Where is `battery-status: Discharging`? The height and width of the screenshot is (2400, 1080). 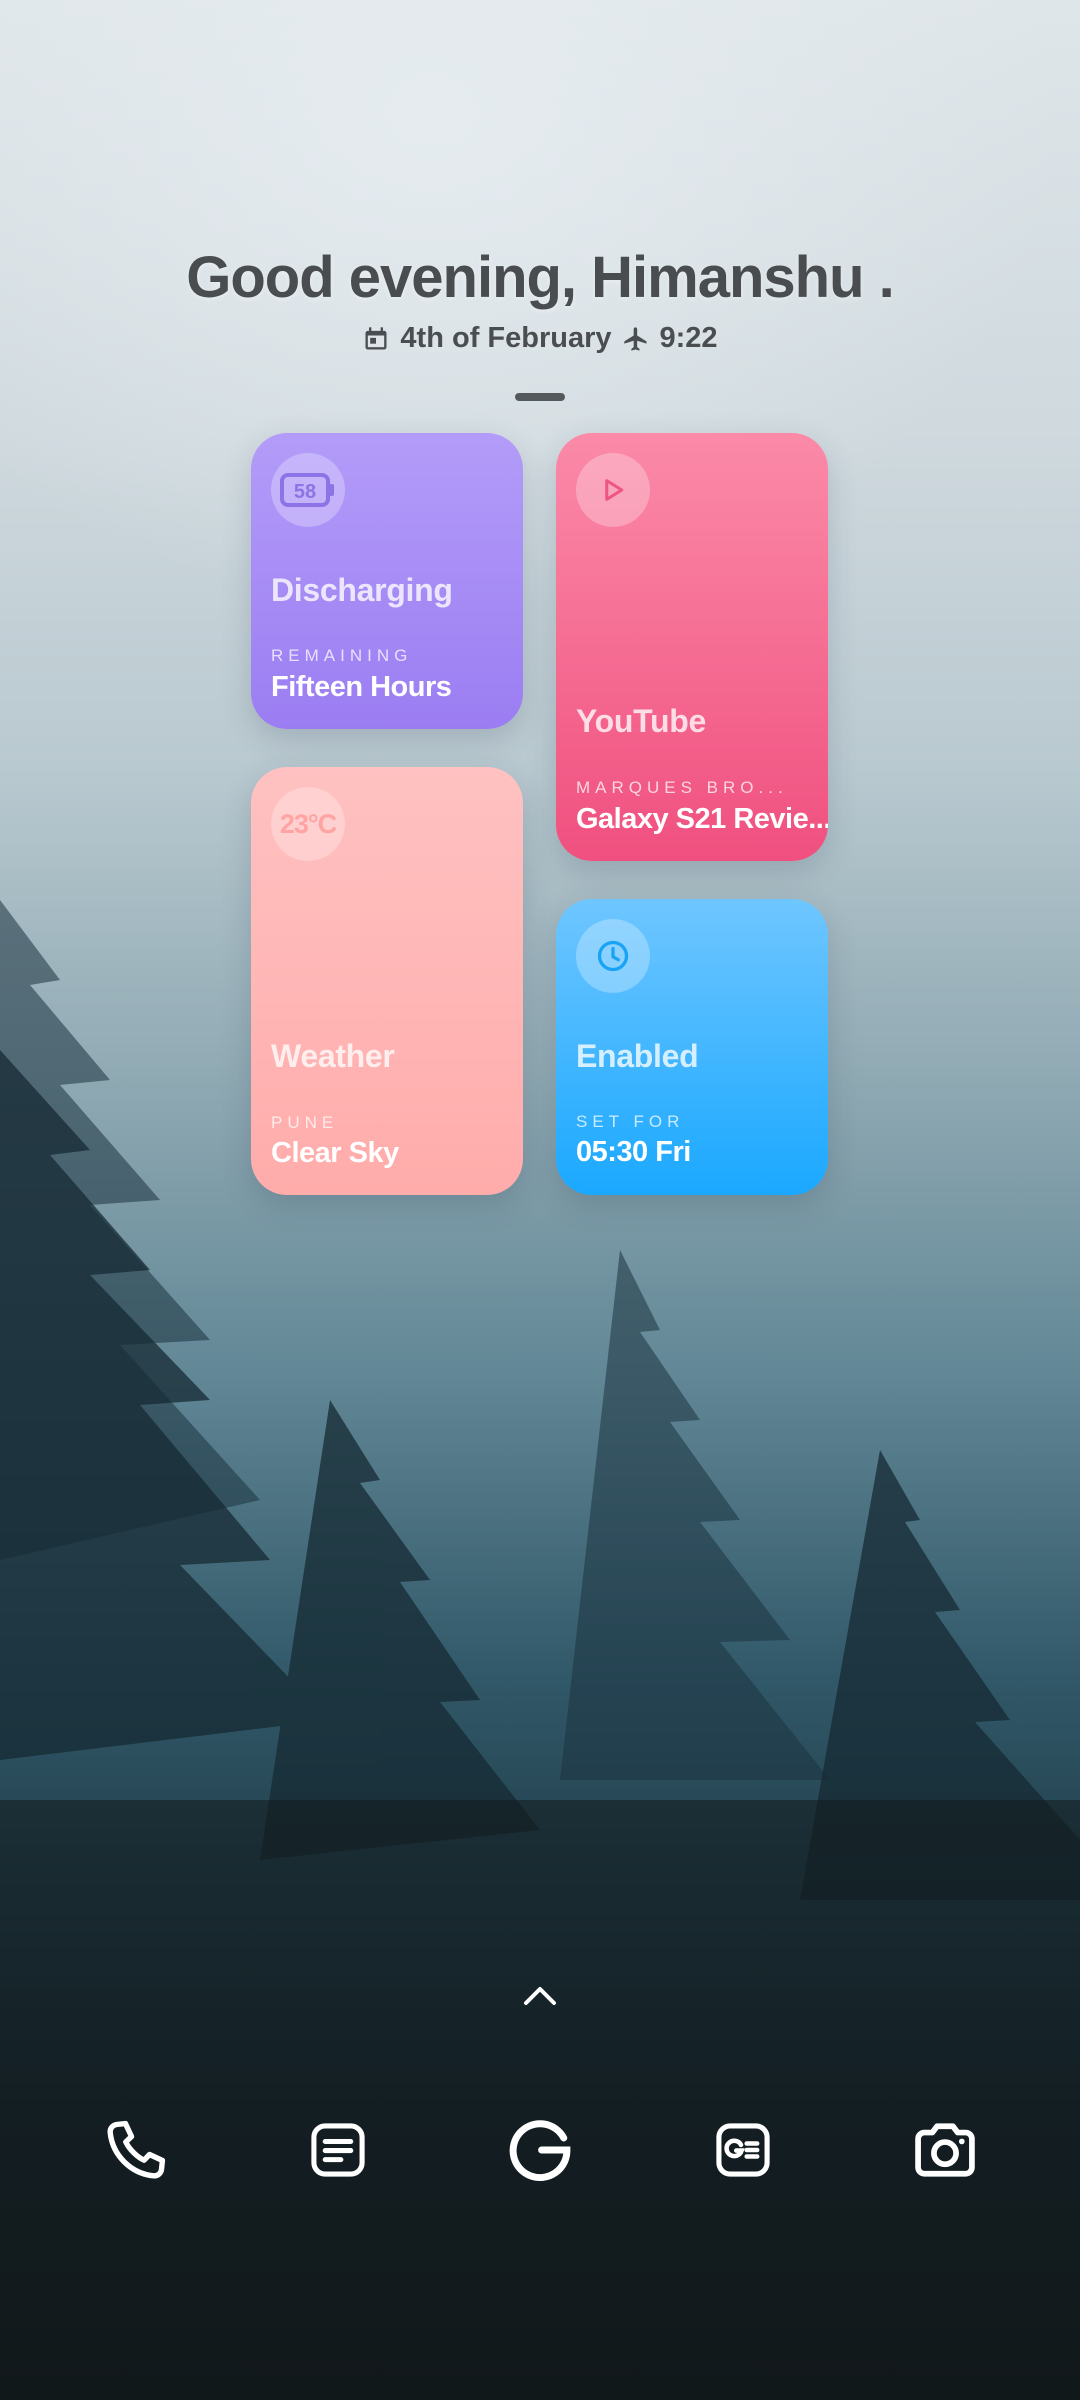 battery-status: Discharging is located at coordinates (362, 590).